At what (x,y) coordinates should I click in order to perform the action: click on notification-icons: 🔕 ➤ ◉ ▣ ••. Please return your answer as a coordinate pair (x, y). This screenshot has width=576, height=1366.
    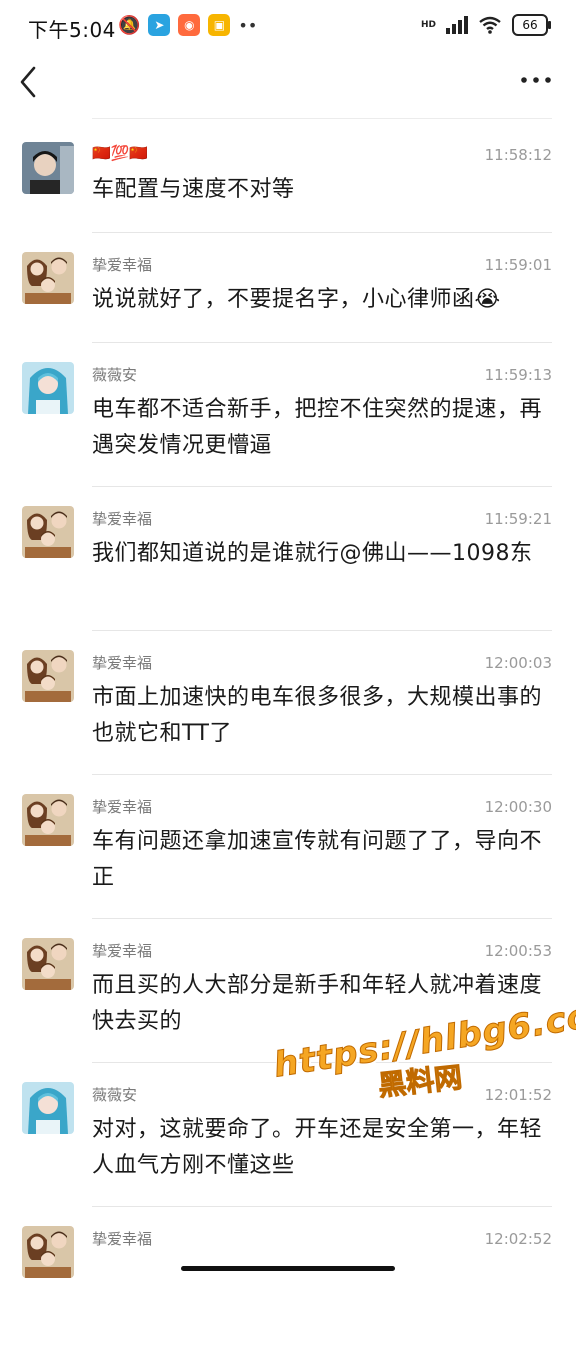
    Looking at the image, I should click on (187, 25).